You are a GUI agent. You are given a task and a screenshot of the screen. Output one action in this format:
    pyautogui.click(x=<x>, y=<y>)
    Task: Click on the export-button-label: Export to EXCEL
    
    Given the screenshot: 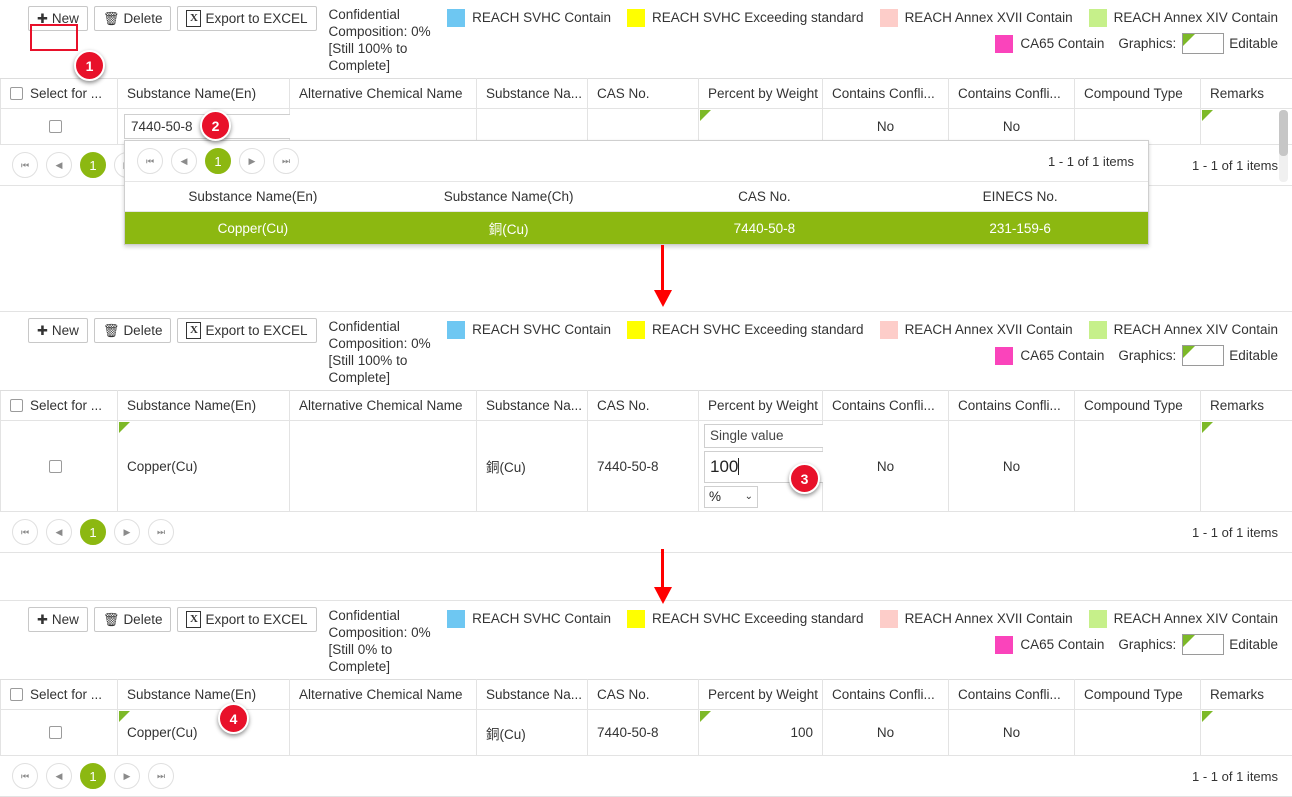 What is the action you would take?
    pyautogui.click(x=256, y=619)
    